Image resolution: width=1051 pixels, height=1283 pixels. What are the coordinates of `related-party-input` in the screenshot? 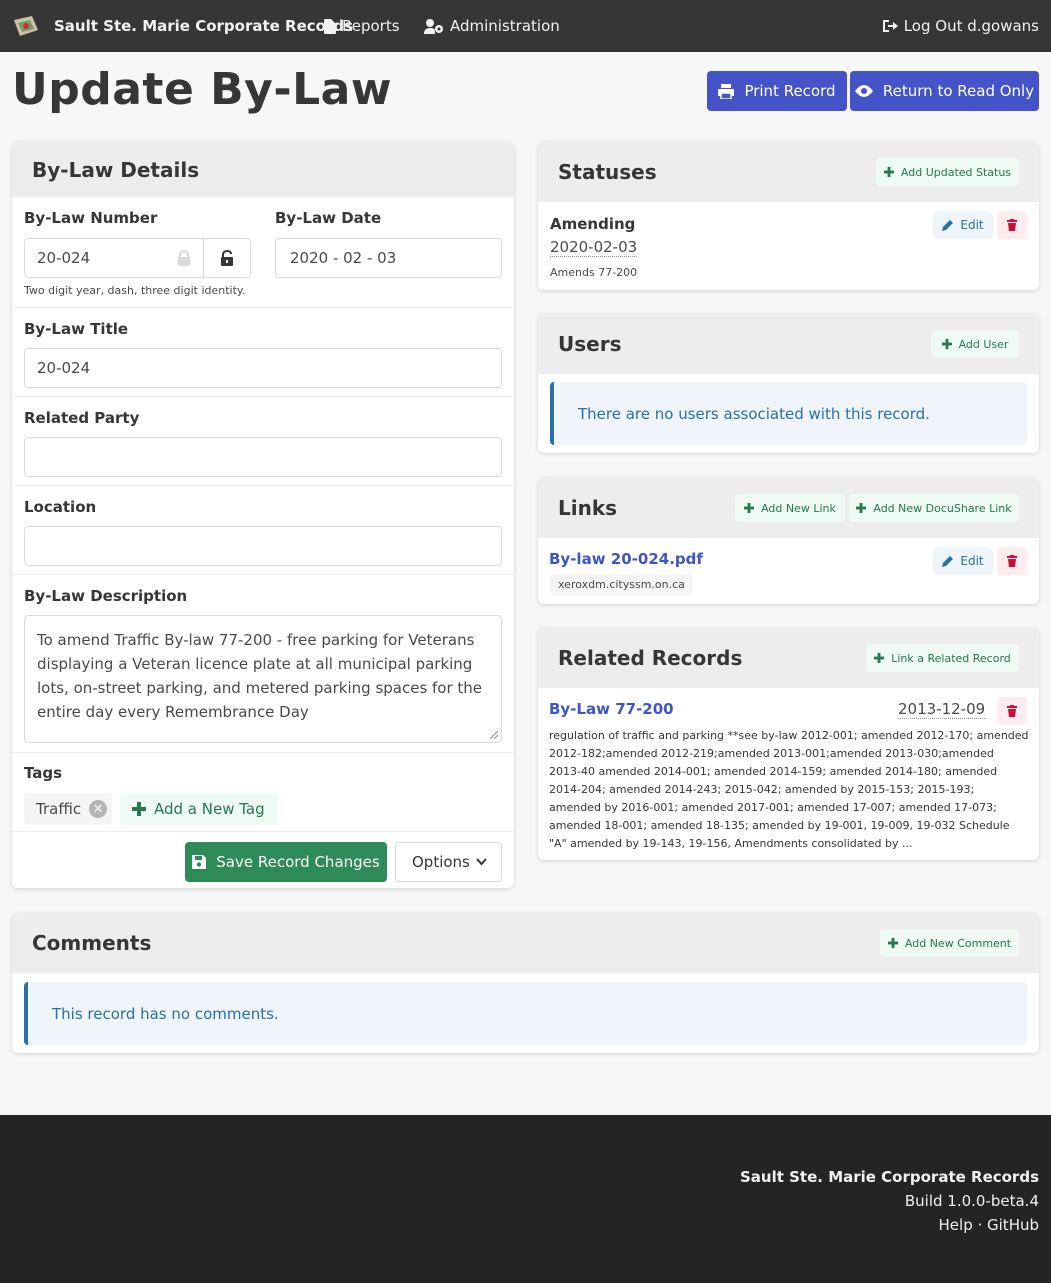 It's located at (263, 457).